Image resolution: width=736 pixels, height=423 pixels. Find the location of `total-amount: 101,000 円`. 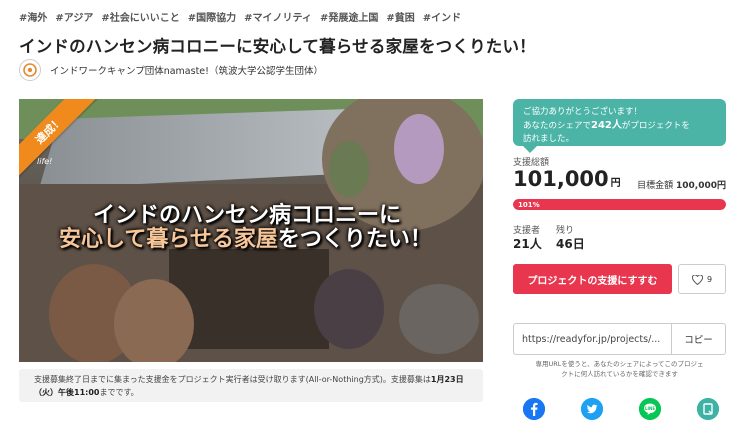

total-amount: 101,000 円 is located at coordinates (567, 179).